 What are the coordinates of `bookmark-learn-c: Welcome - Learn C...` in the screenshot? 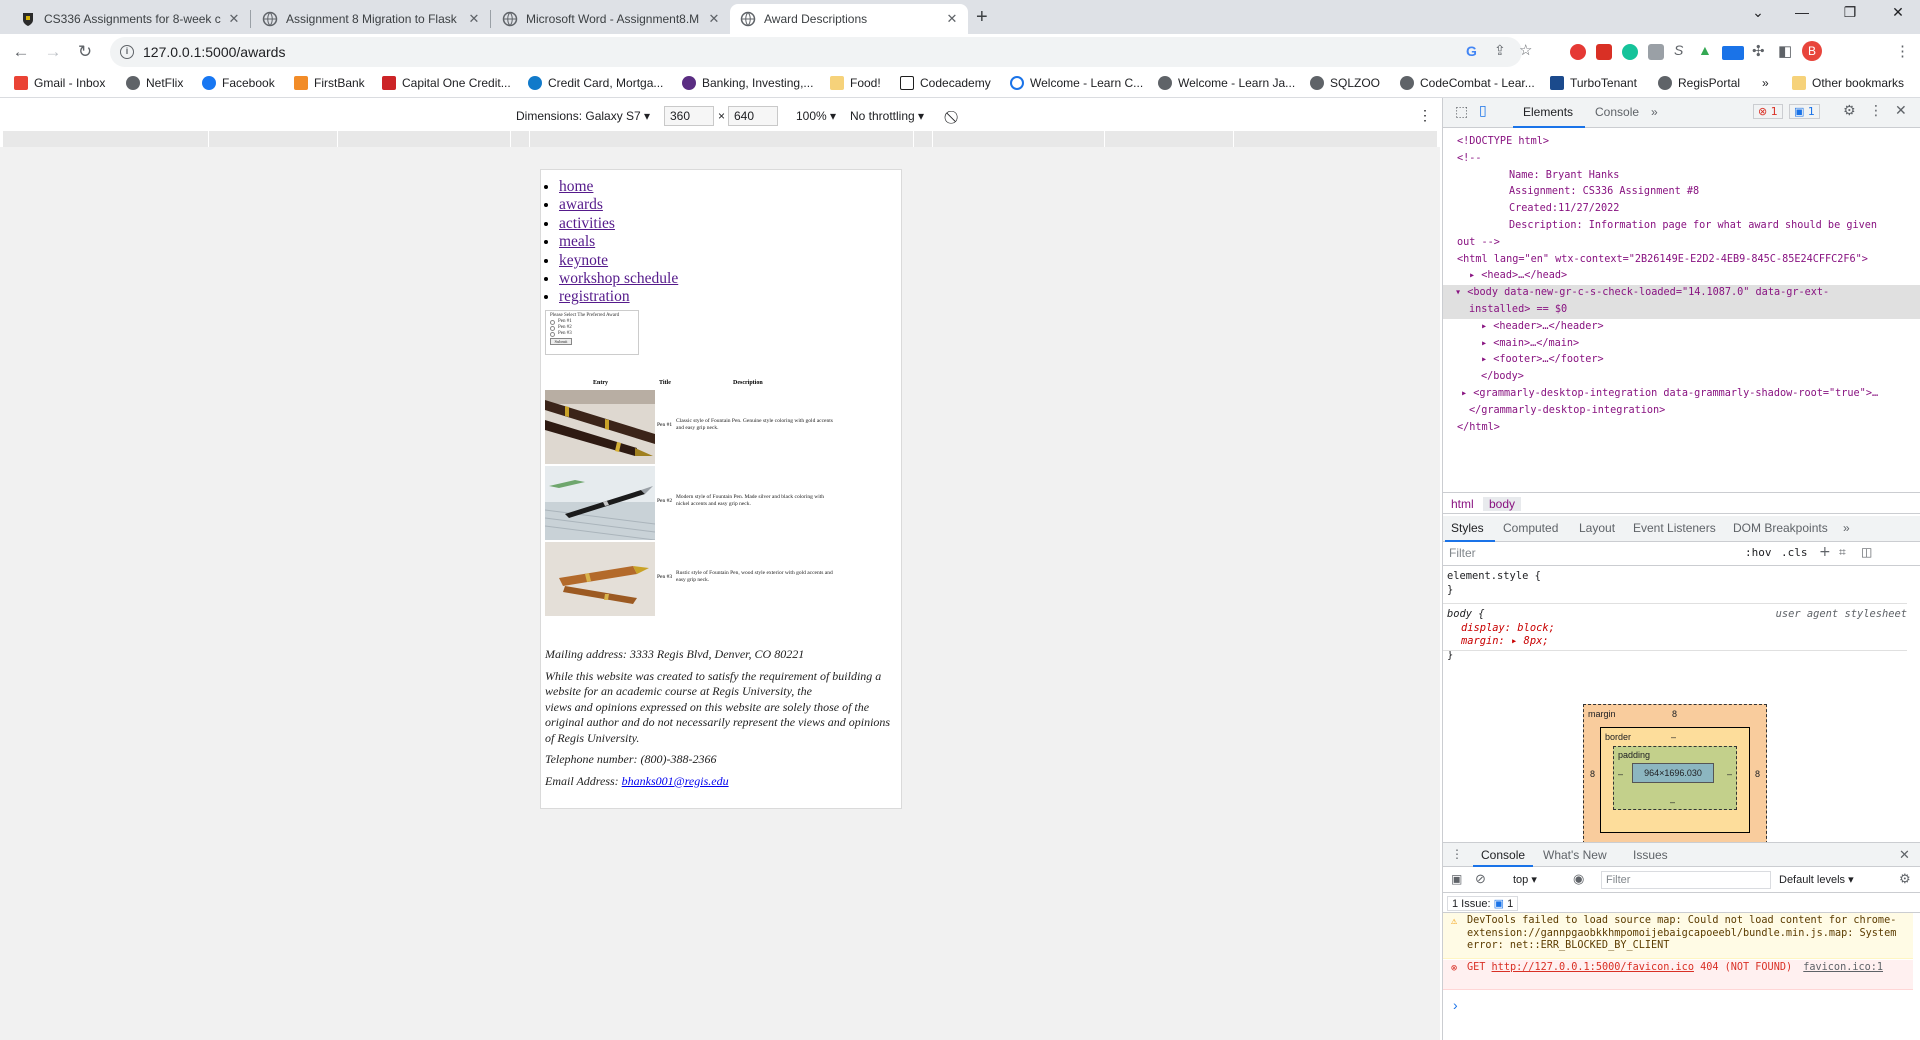 It's located at (1076, 83).